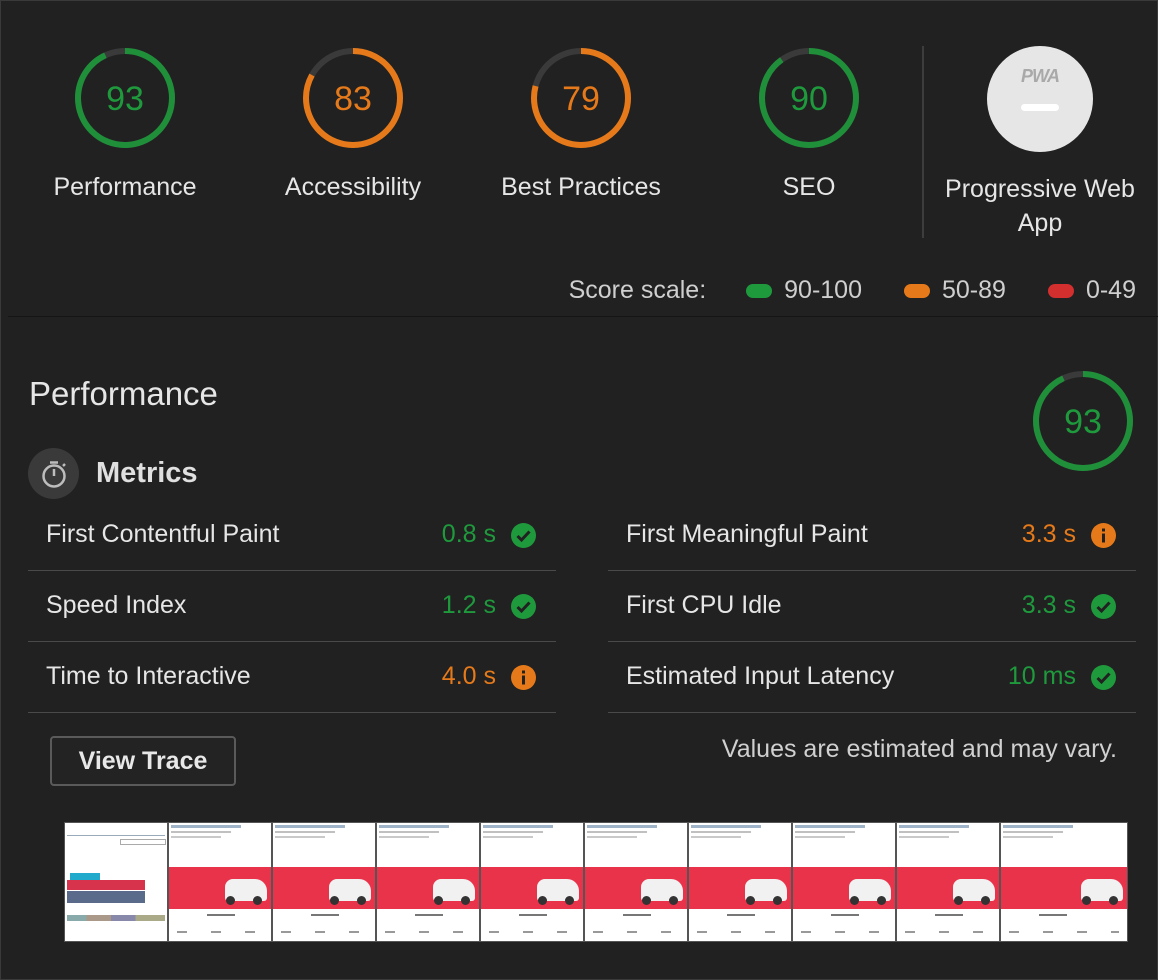 The height and width of the screenshot is (980, 1158). I want to click on gauge-score: 93, so click(125, 99).